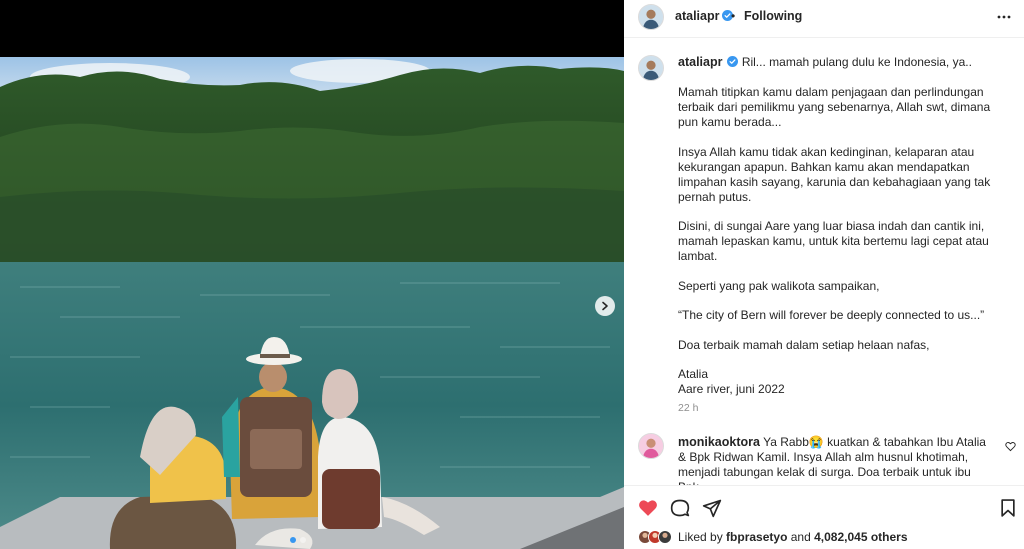 Image resolution: width=1024 pixels, height=549 pixels. I want to click on carousel-dots, so click(298, 540).